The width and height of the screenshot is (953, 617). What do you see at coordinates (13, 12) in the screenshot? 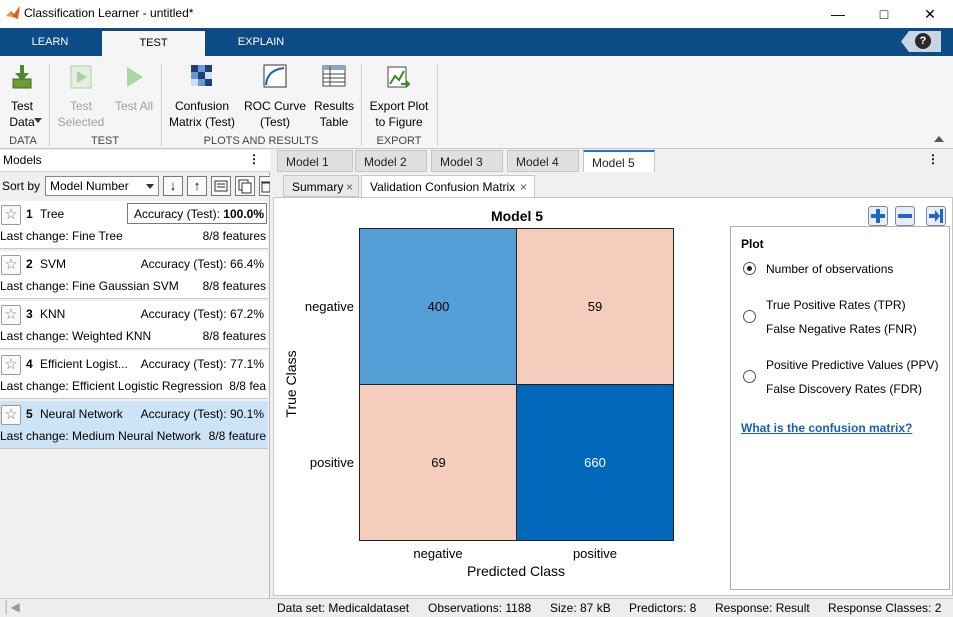
I see `matlab-logo-icon` at bounding box center [13, 12].